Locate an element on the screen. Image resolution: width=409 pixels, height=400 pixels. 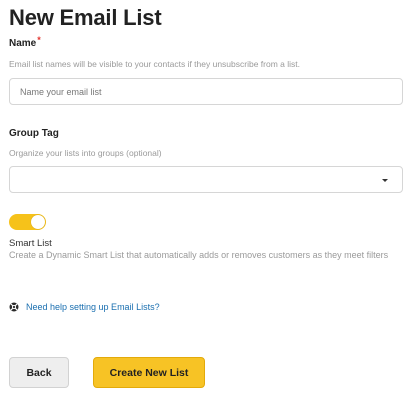
toggle-knob is located at coordinates (38, 222).